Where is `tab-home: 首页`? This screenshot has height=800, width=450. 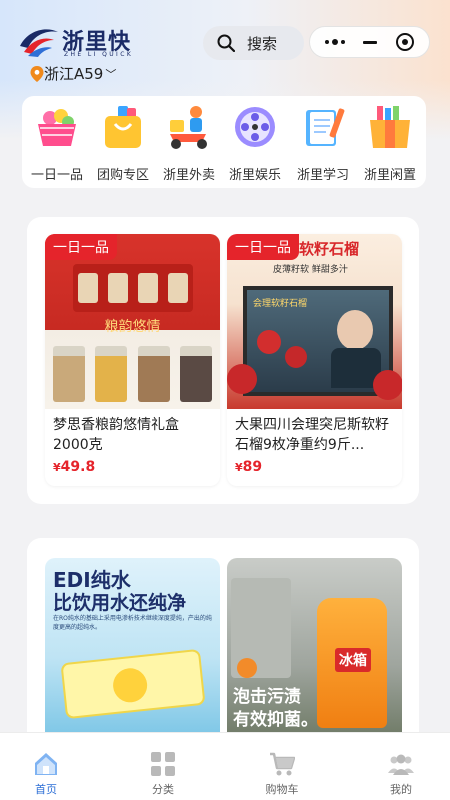 tab-home: 首页 is located at coordinates (46, 774).